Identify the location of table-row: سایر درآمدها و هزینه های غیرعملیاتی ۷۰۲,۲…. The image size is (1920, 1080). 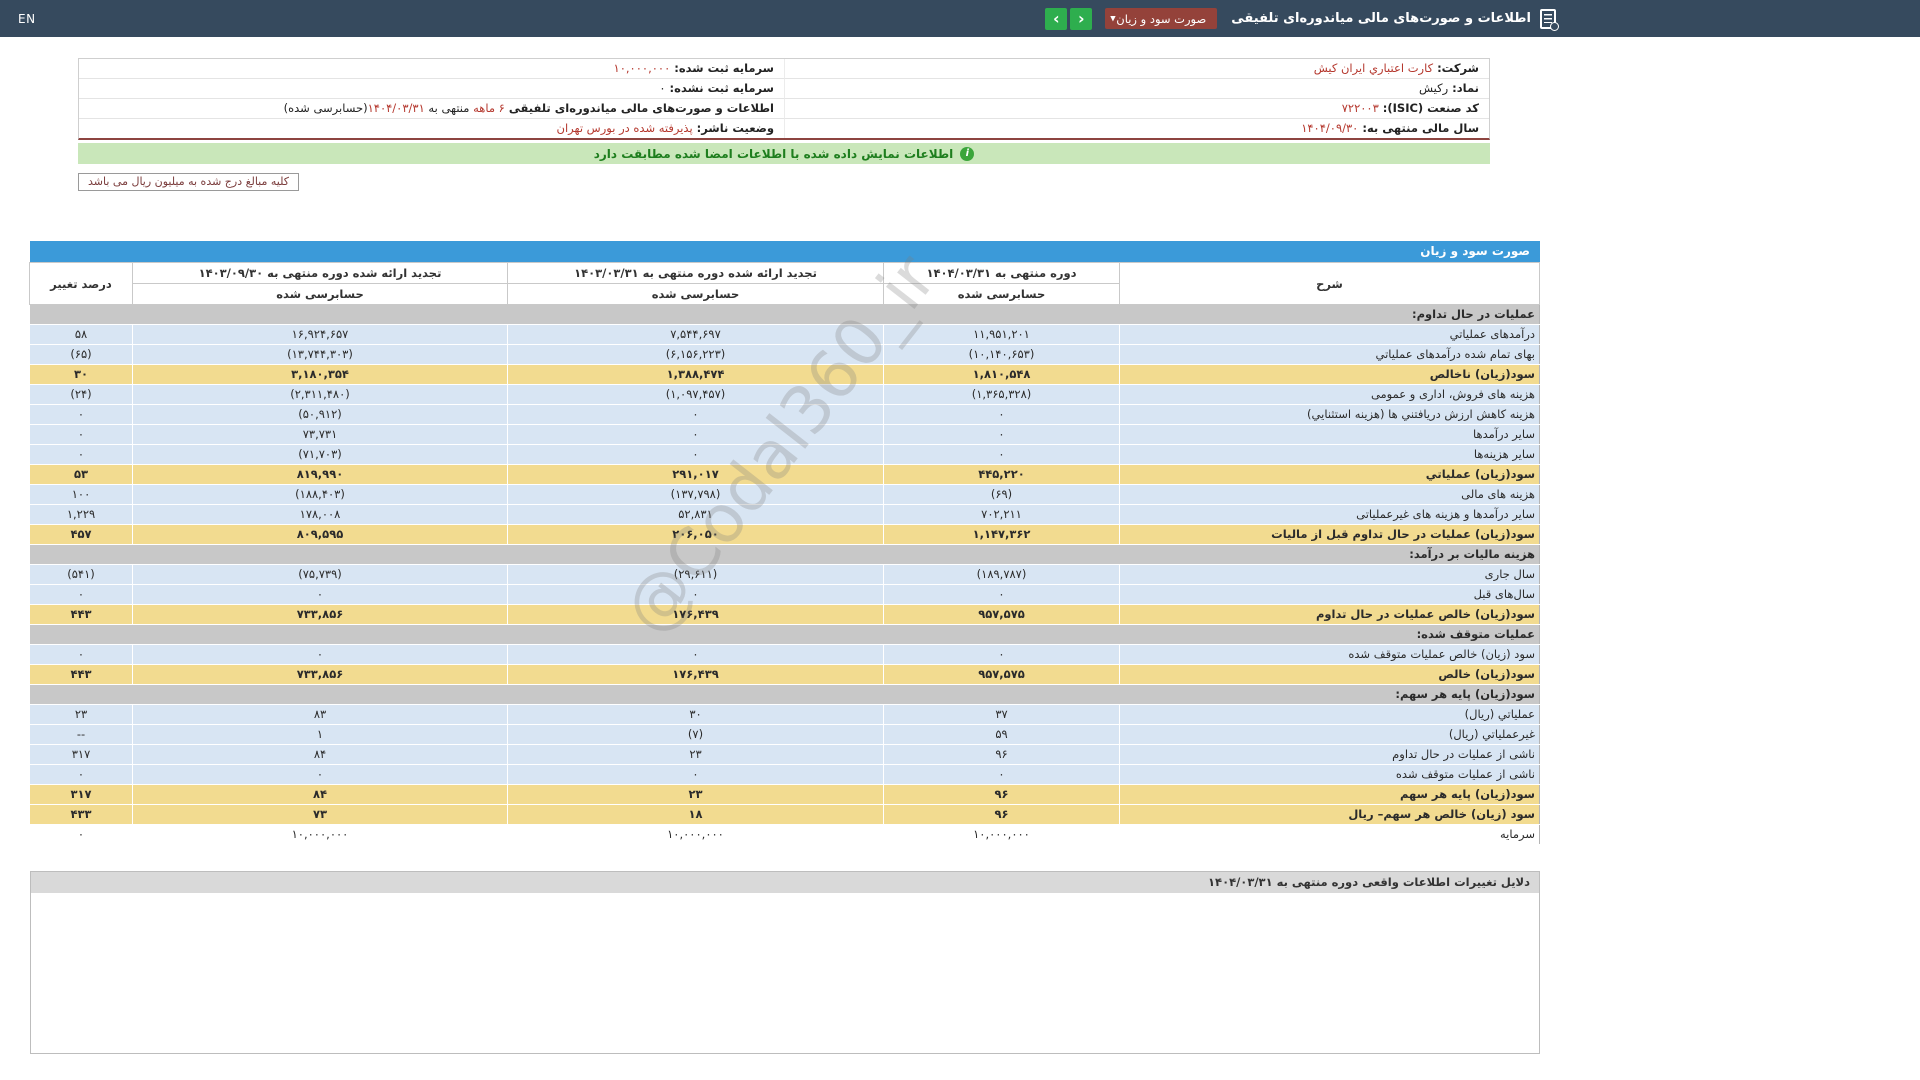
(784, 514).